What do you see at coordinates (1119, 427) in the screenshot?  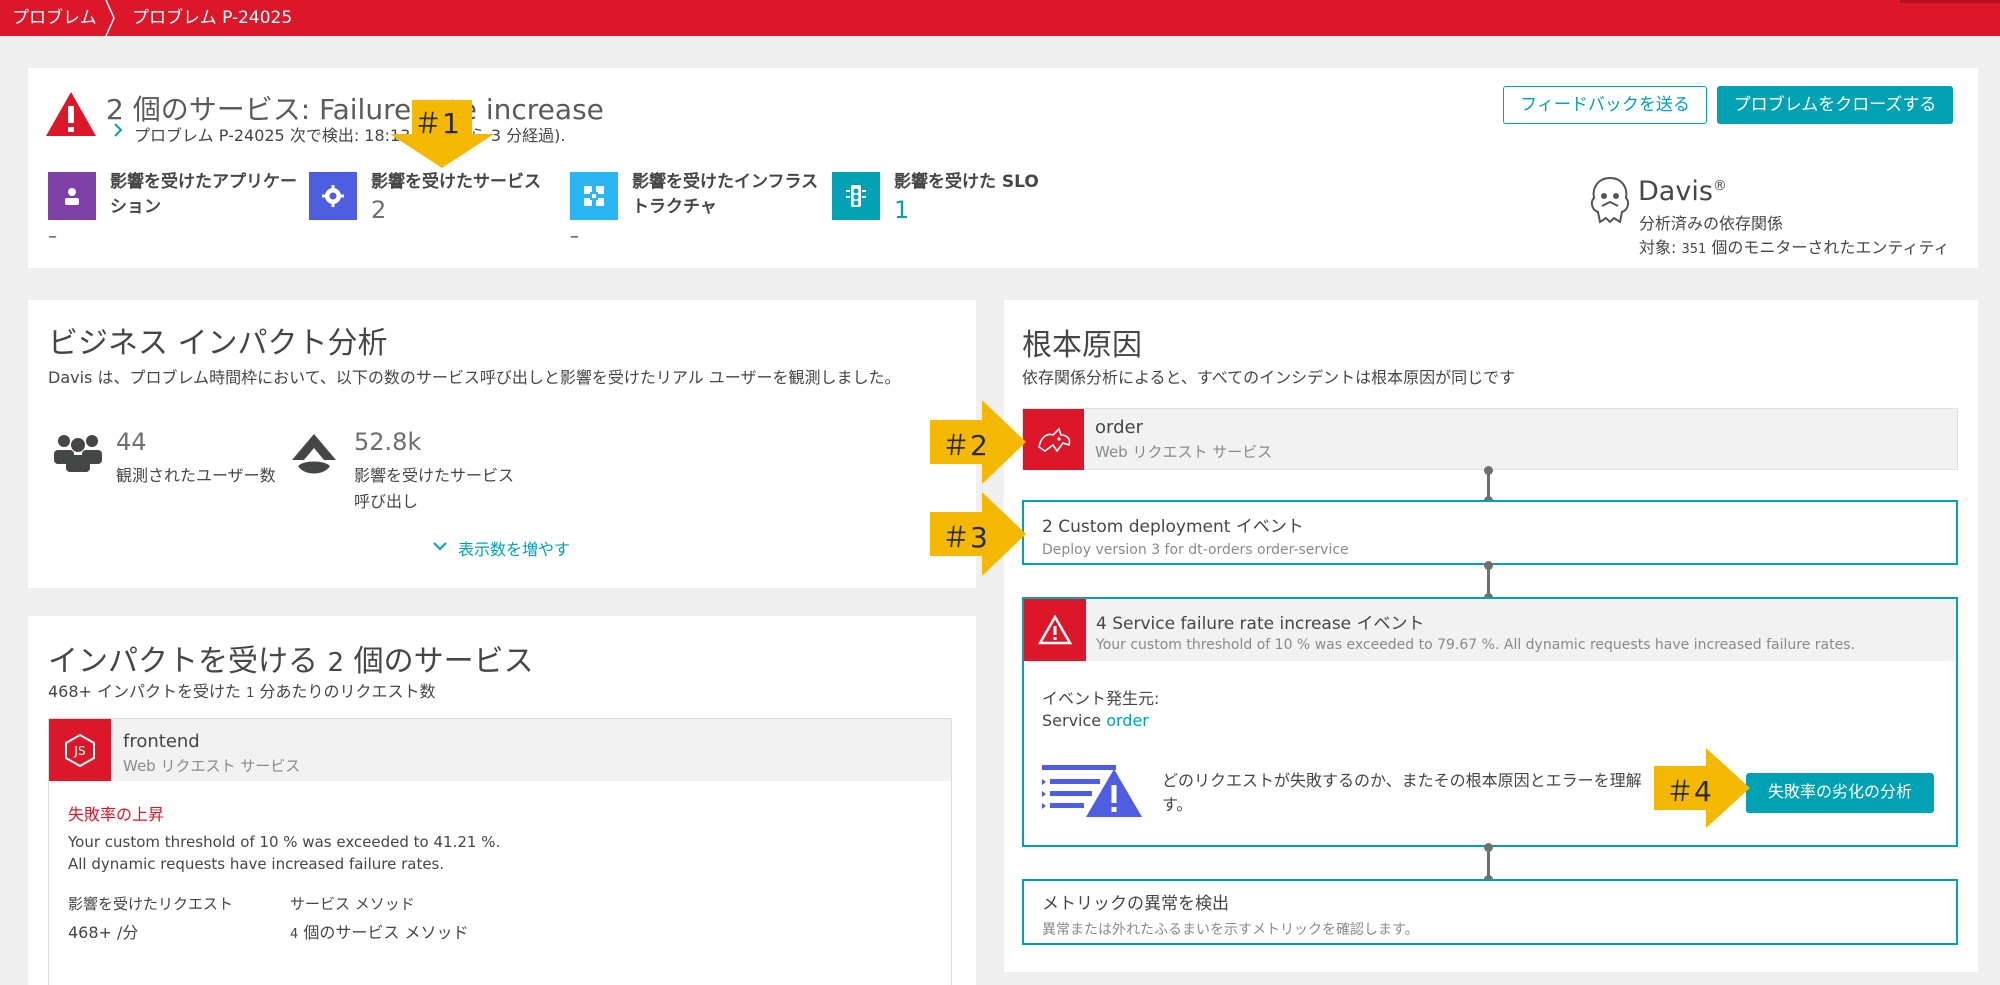 I see `root-cause-service-name: order` at bounding box center [1119, 427].